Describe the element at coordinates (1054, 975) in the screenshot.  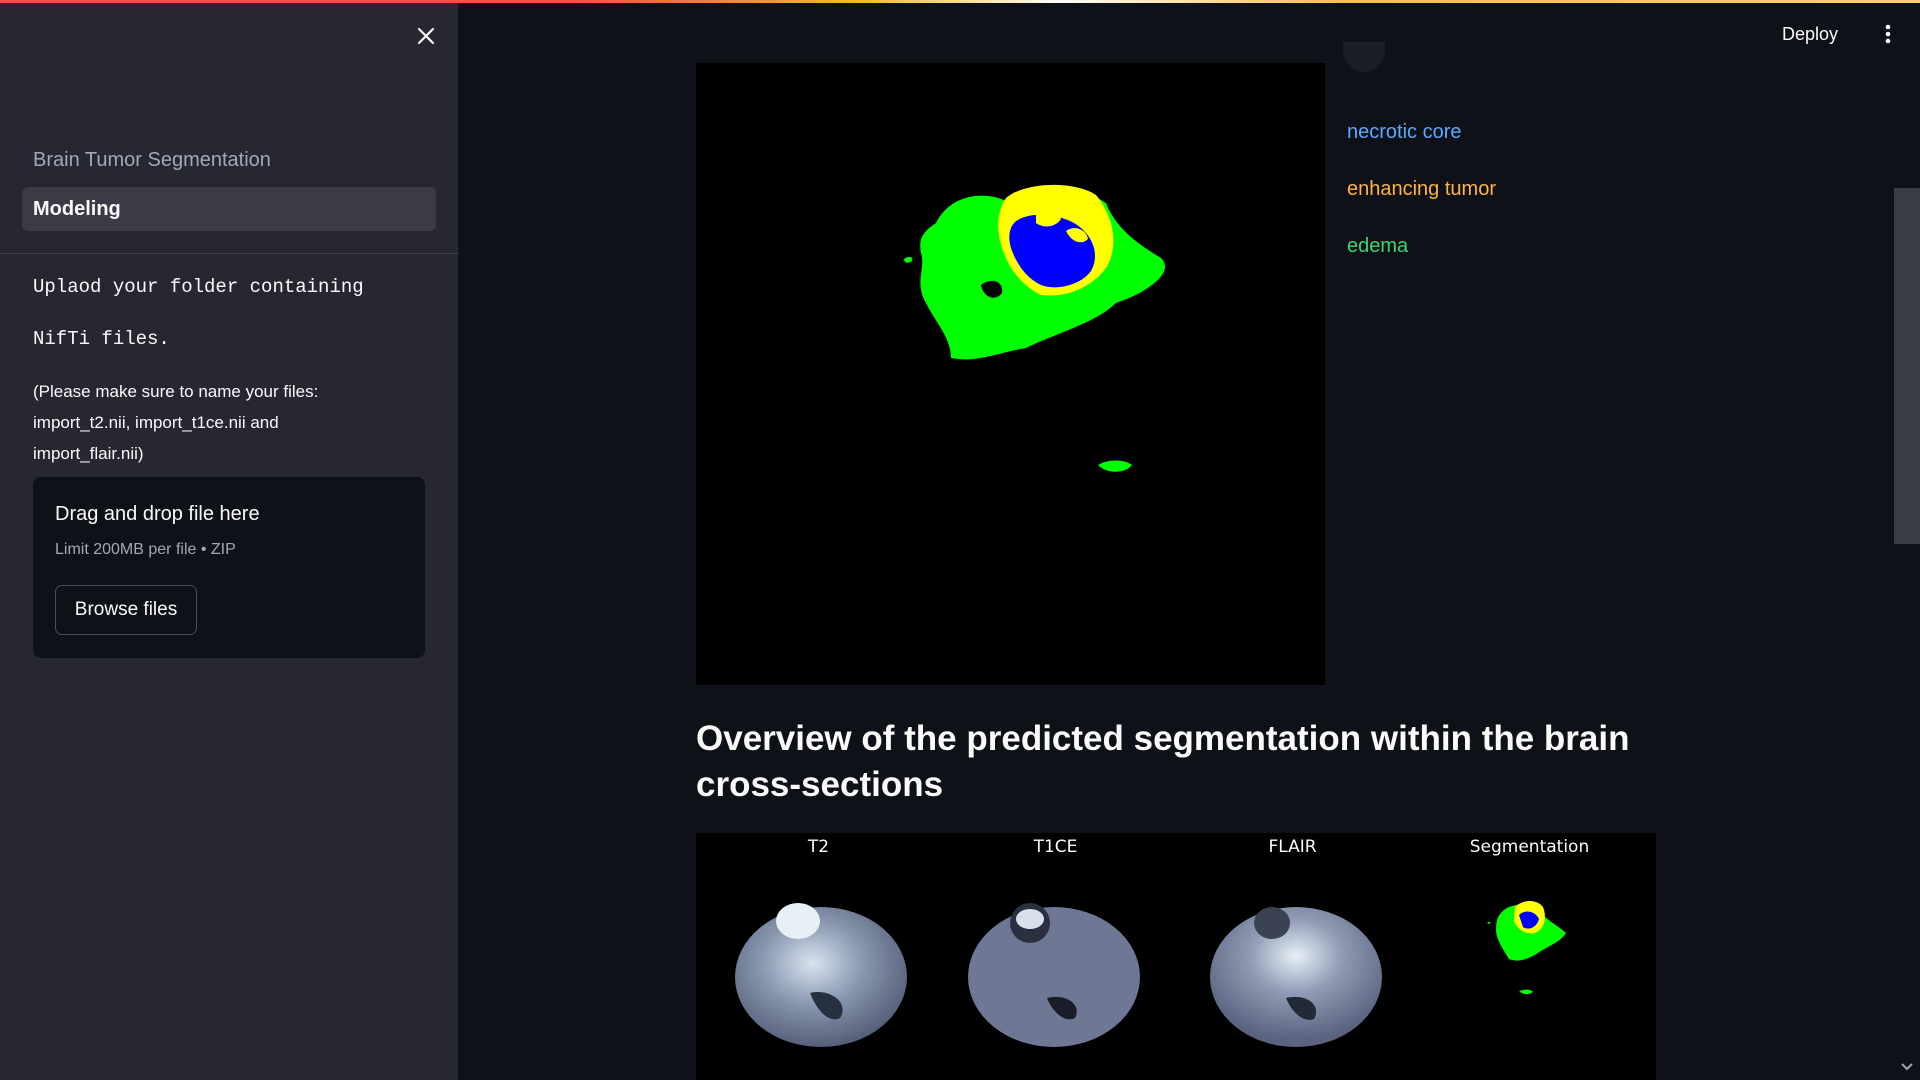
I see `t1ce-brain-slice` at that location.